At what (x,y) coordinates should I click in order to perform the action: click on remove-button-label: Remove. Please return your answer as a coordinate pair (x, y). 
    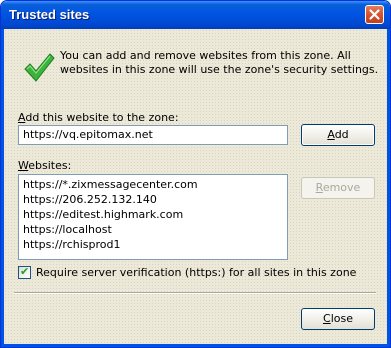
    Looking at the image, I should click on (338, 187).